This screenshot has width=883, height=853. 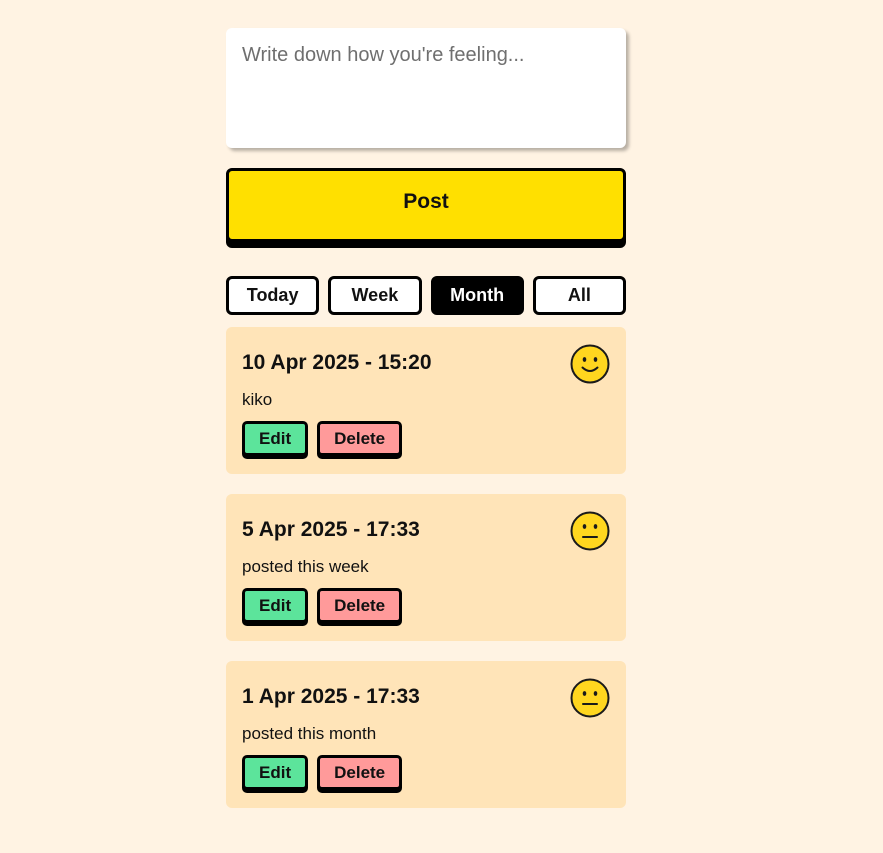 What do you see at coordinates (426, 205) in the screenshot?
I see `post-button: Post` at bounding box center [426, 205].